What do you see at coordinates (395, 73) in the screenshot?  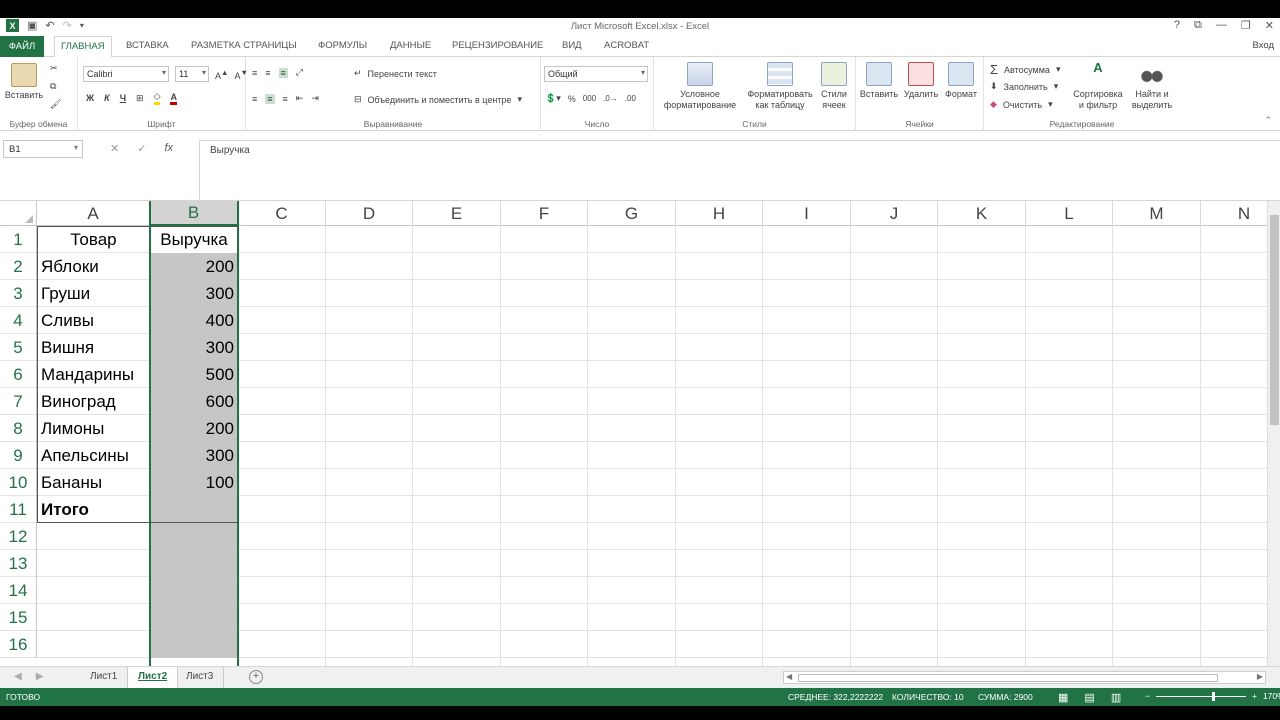 I see `wrap-text-button: ↵ Перенести текст` at bounding box center [395, 73].